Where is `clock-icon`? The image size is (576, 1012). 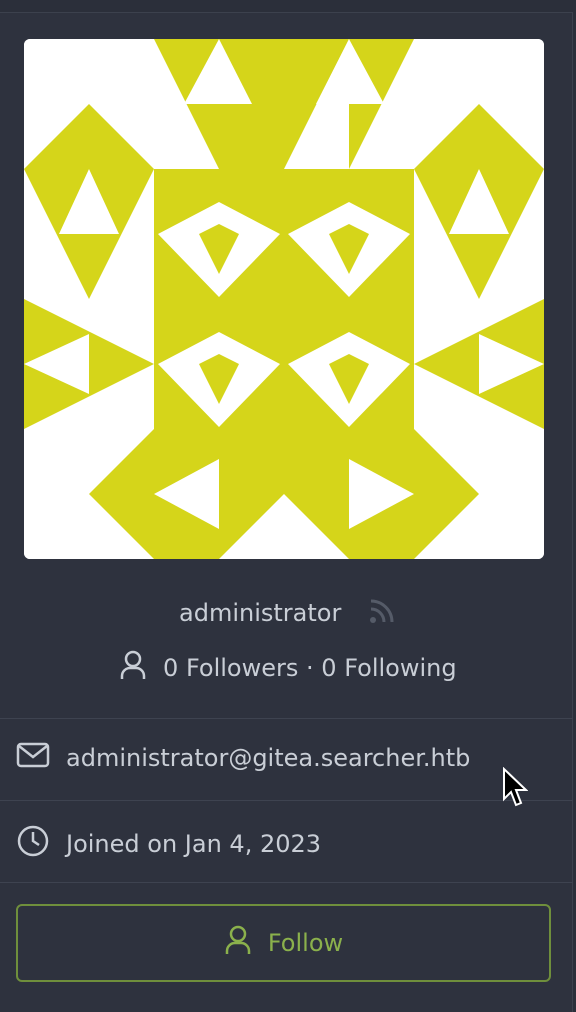 clock-icon is located at coordinates (41, 844).